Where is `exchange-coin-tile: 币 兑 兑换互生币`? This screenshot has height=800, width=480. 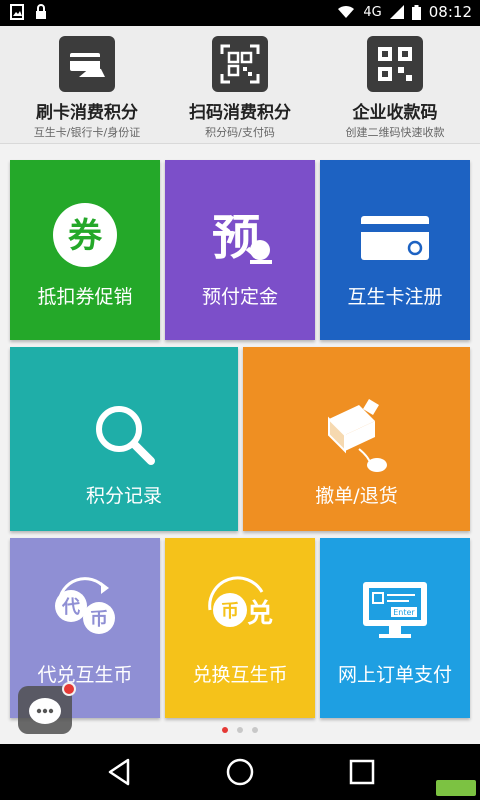
exchange-coin-tile: 币 兑 兑换互生币 is located at coordinates (240, 628).